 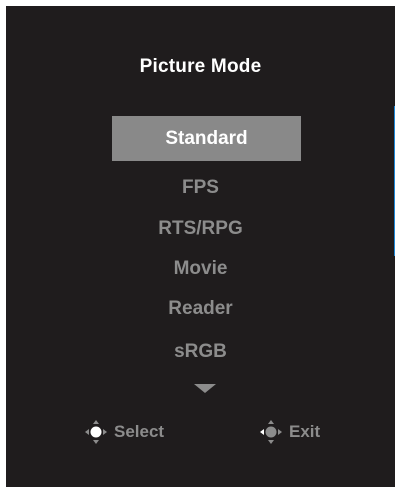 I want to click on menu-item-rts-rpg: RTS/RPG, so click(x=200, y=229).